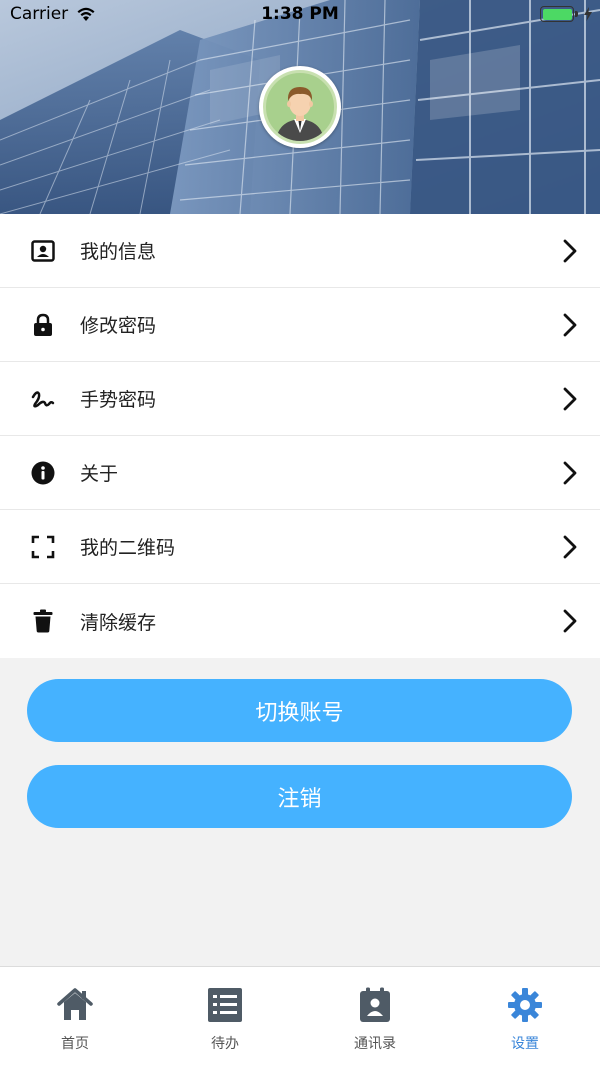 The height and width of the screenshot is (1067, 600). Describe the element at coordinates (128, 548) in the screenshot. I see `menu-item-label: 我的二维码` at that location.